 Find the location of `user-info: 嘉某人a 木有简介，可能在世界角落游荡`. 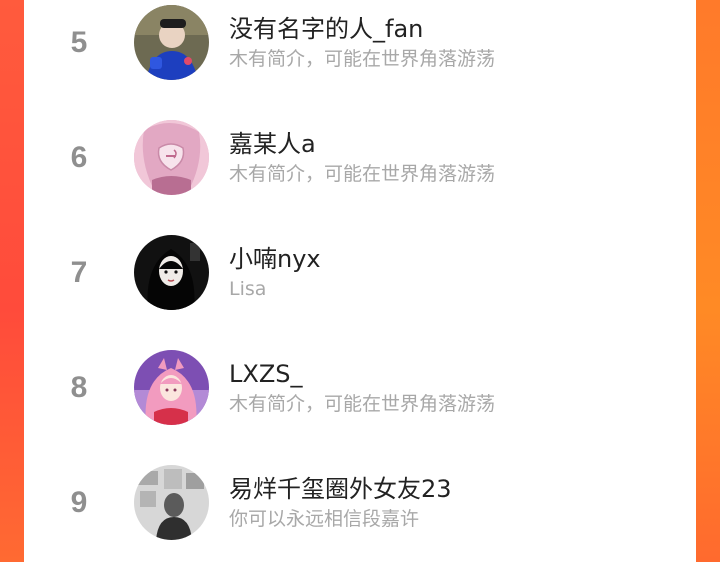

user-info: 嘉某人a 木有简介，可能在世界角落游荡 is located at coordinates (362, 158).